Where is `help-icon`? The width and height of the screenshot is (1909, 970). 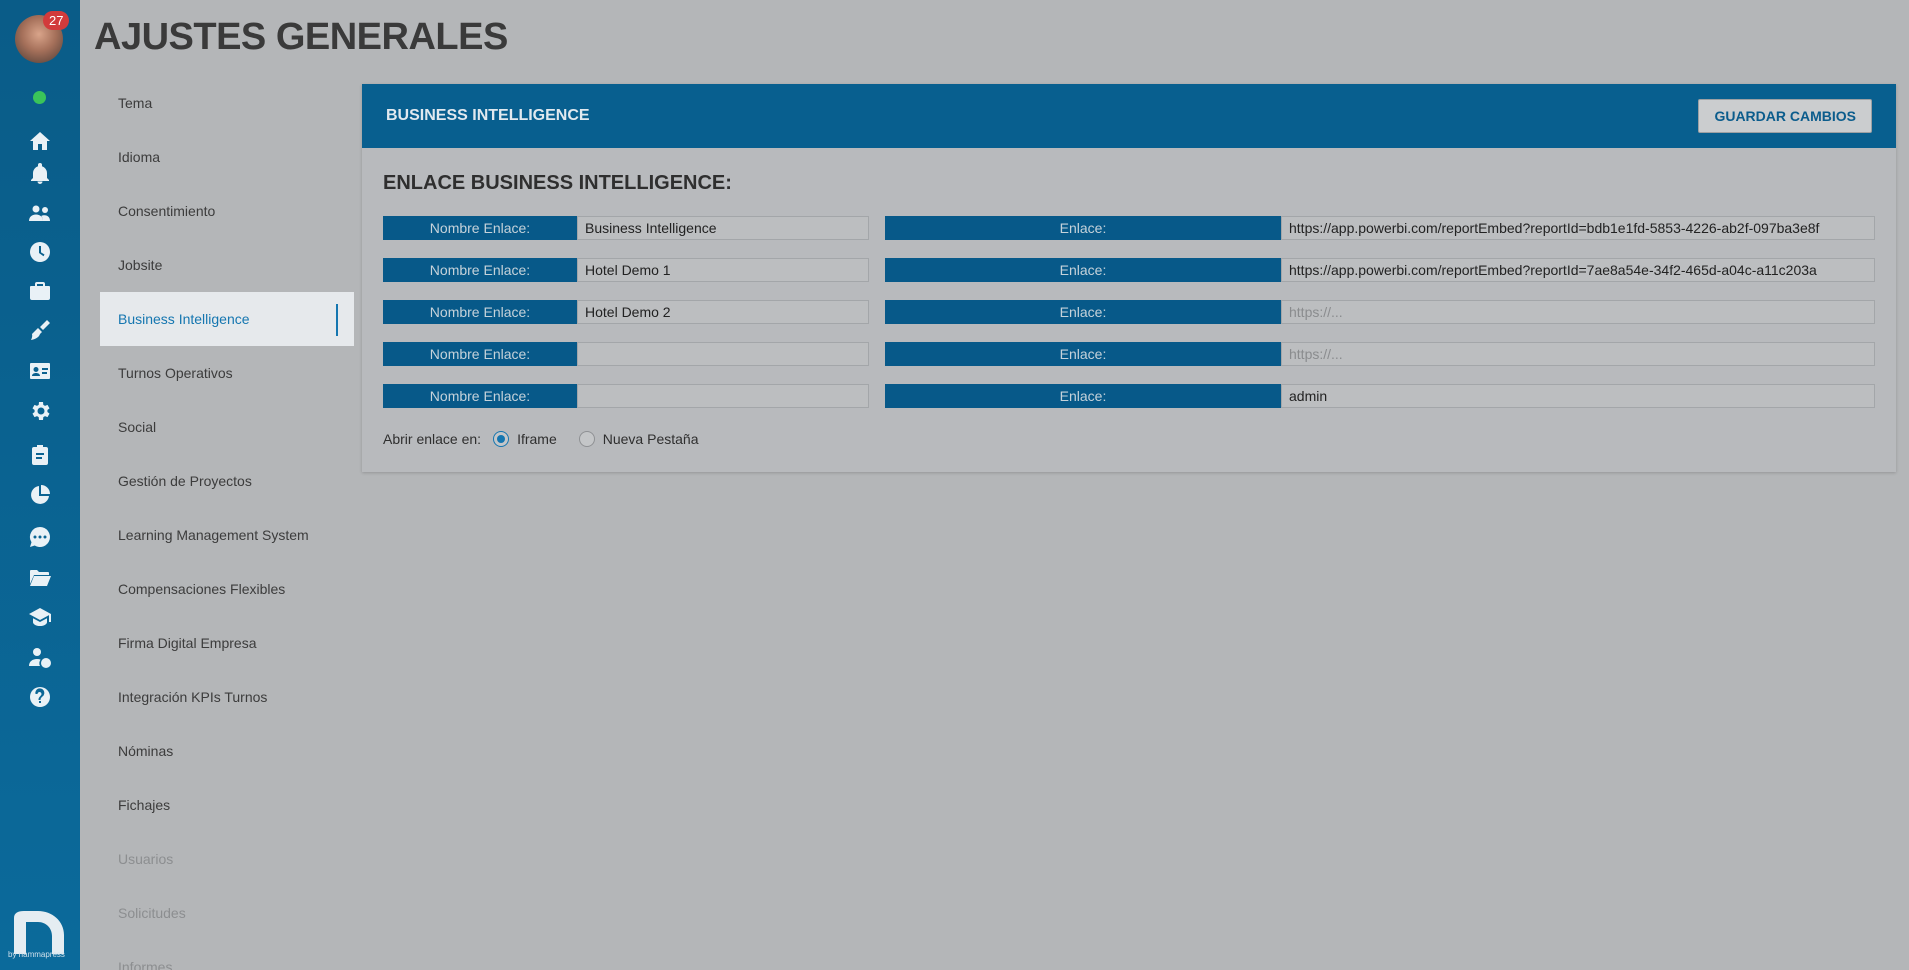
help-icon is located at coordinates (40, 697).